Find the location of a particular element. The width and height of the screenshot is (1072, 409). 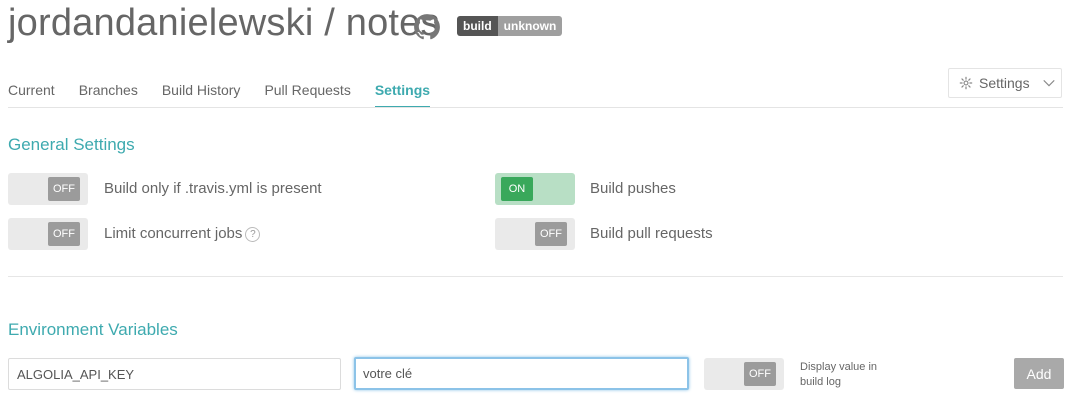

badge-right: unknown is located at coordinates (530, 26).